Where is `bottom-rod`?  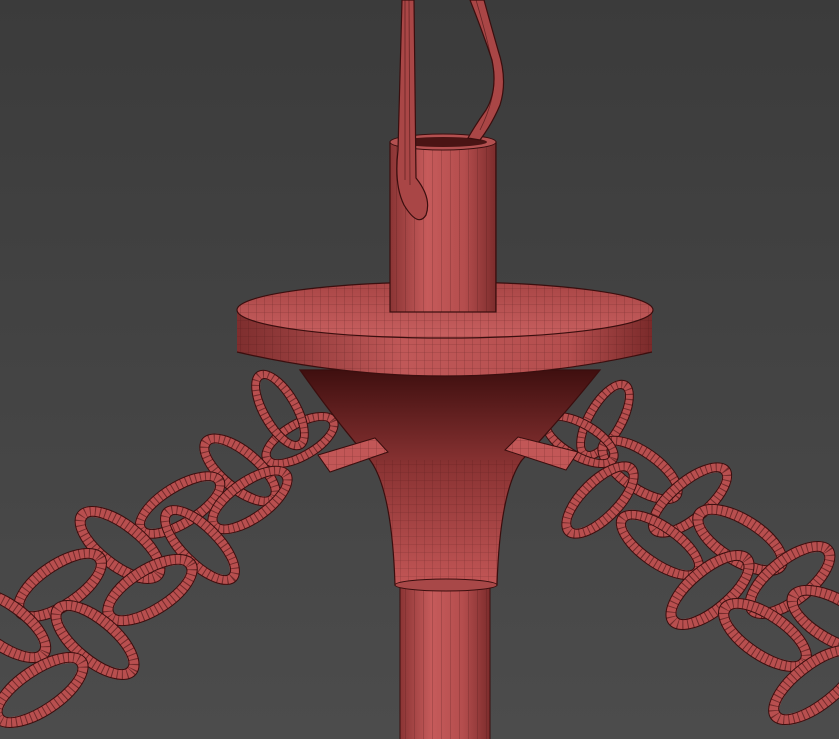
bottom-rod is located at coordinates (445, 661).